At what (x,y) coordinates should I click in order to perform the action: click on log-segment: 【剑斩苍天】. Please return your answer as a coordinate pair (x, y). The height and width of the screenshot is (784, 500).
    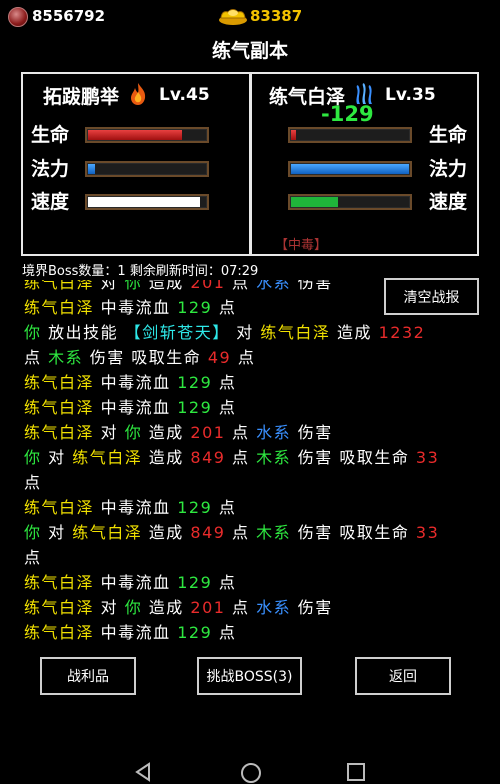
    Looking at the image, I should click on (177, 332).